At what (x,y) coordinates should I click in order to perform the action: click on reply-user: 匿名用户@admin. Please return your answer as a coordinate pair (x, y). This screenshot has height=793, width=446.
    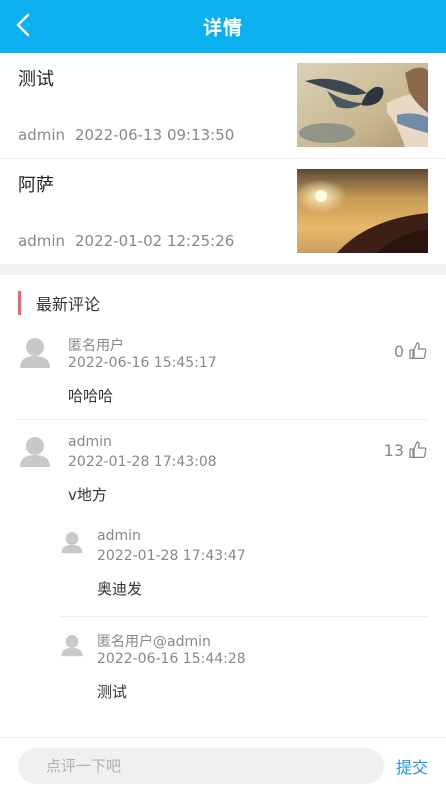
    Looking at the image, I should click on (154, 642).